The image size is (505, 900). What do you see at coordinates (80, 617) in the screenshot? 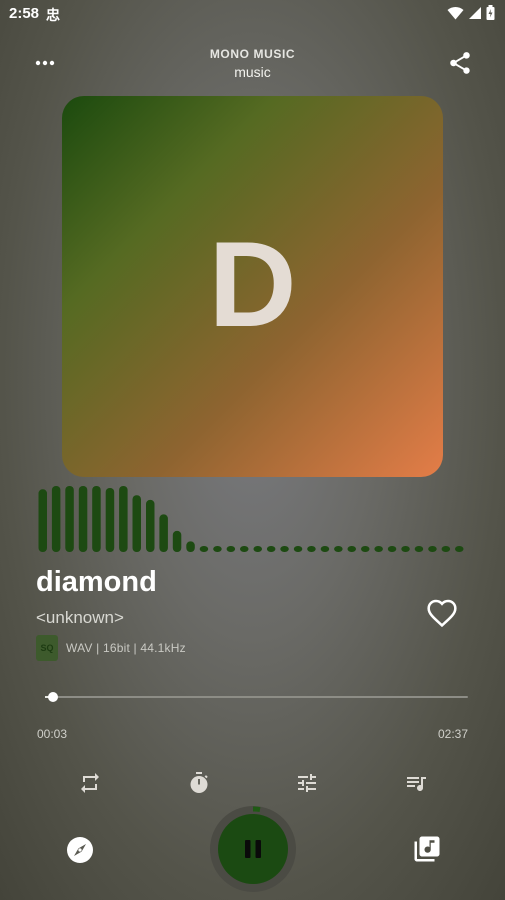
I see `track-artist: <unknown>` at bounding box center [80, 617].